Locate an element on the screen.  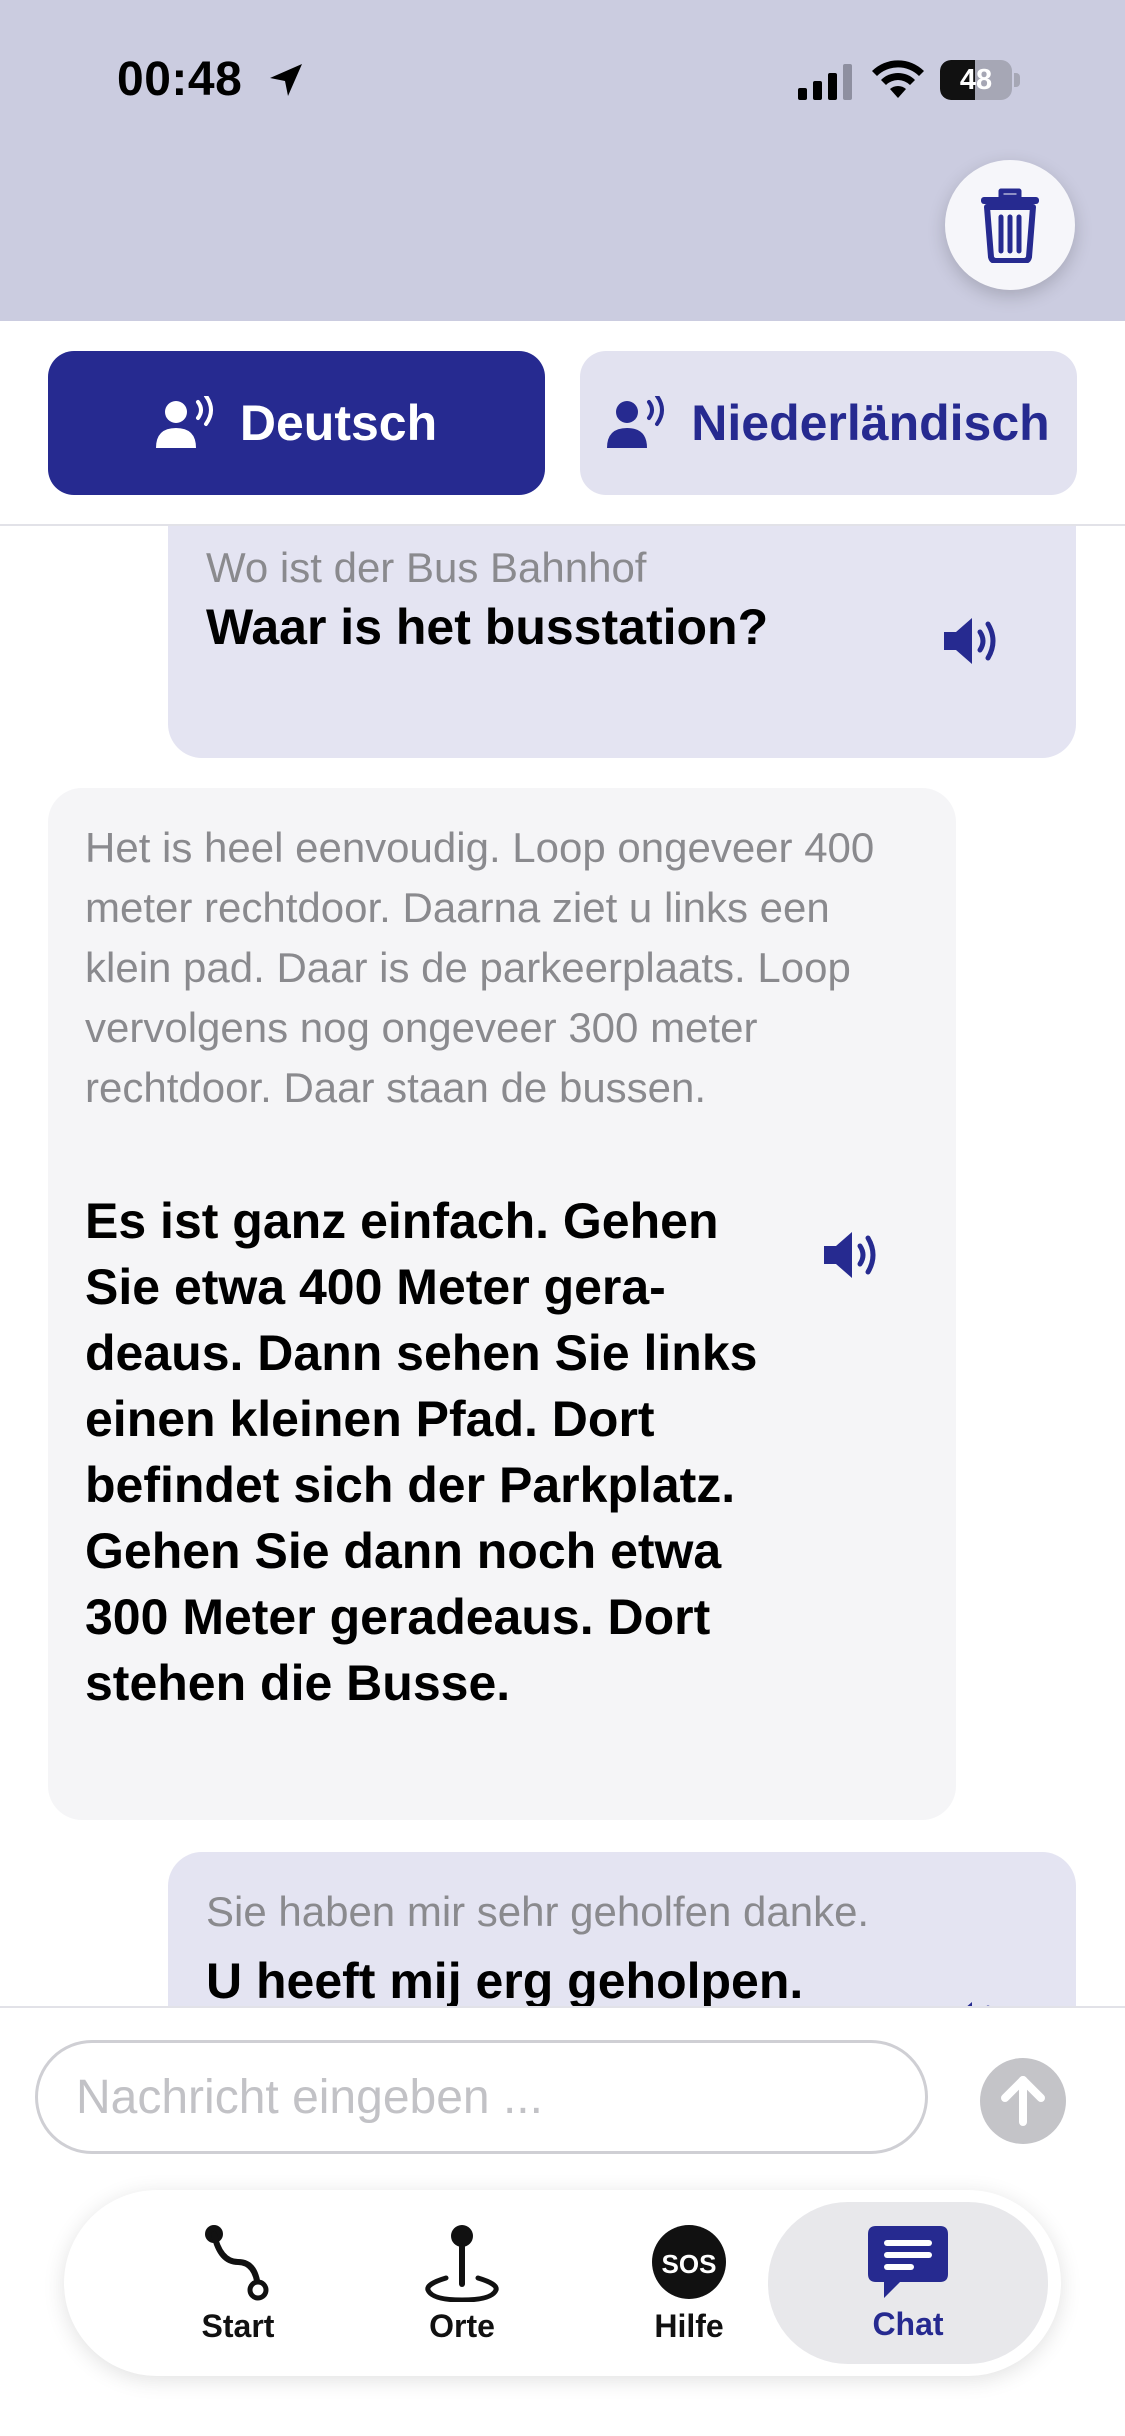
source-language-button: Deutsch is located at coordinates (296, 423).